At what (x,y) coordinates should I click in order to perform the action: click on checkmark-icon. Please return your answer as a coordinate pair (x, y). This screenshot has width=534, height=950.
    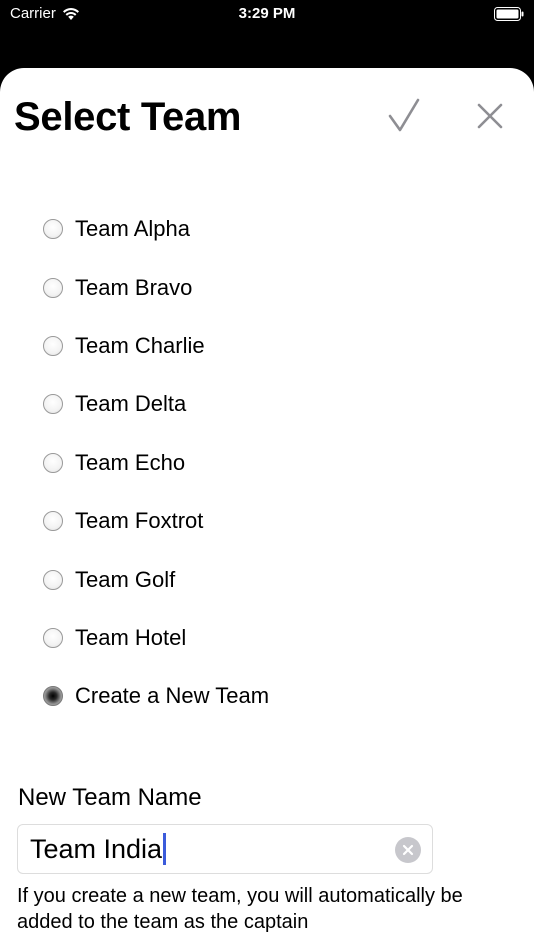
    Looking at the image, I should click on (404, 115).